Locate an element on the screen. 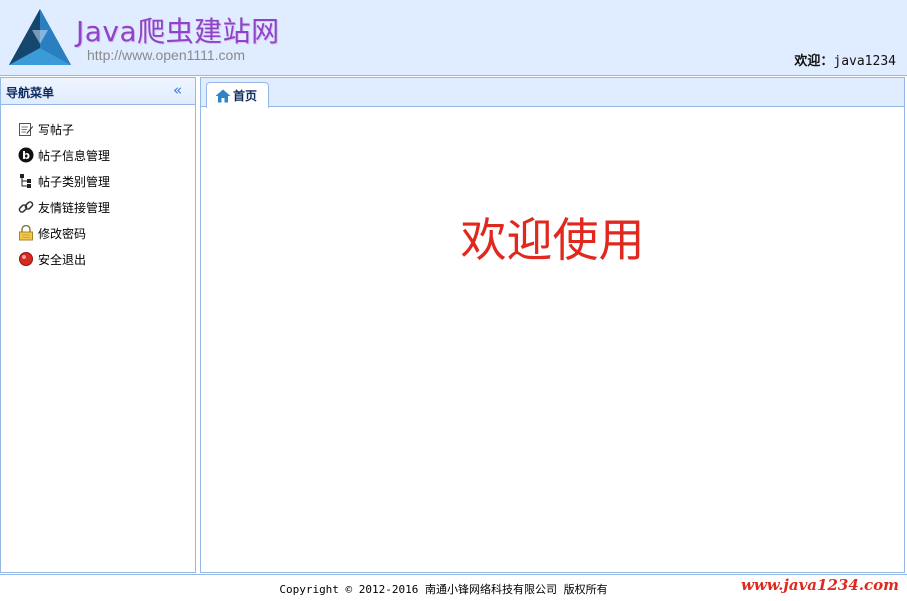 This screenshot has height=601, width=907. nav-item-write-post: 写帖子 is located at coordinates (98, 129).